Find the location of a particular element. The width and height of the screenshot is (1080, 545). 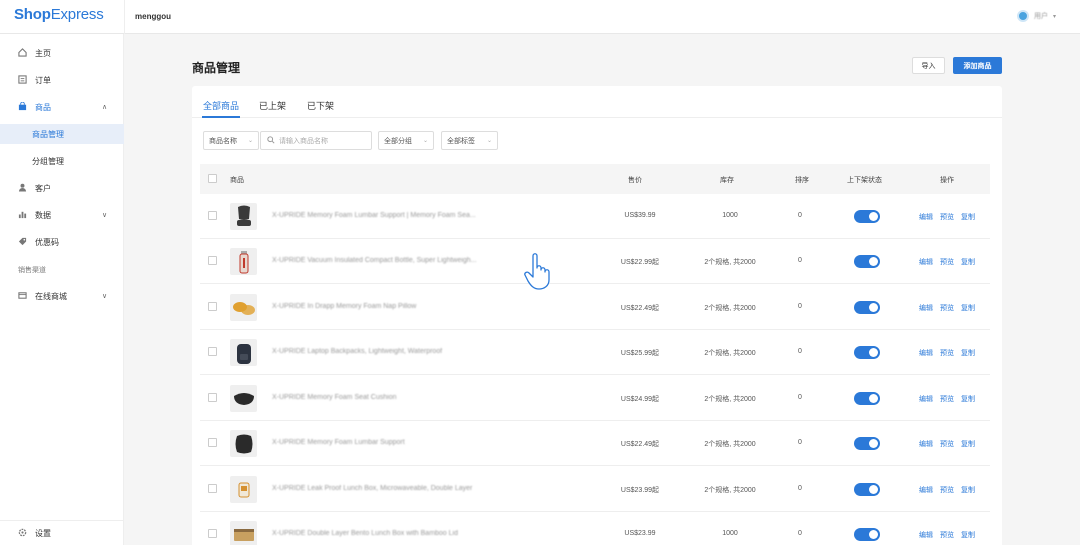

add-product-button: 添加商品 is located at coordinates (977, 65).